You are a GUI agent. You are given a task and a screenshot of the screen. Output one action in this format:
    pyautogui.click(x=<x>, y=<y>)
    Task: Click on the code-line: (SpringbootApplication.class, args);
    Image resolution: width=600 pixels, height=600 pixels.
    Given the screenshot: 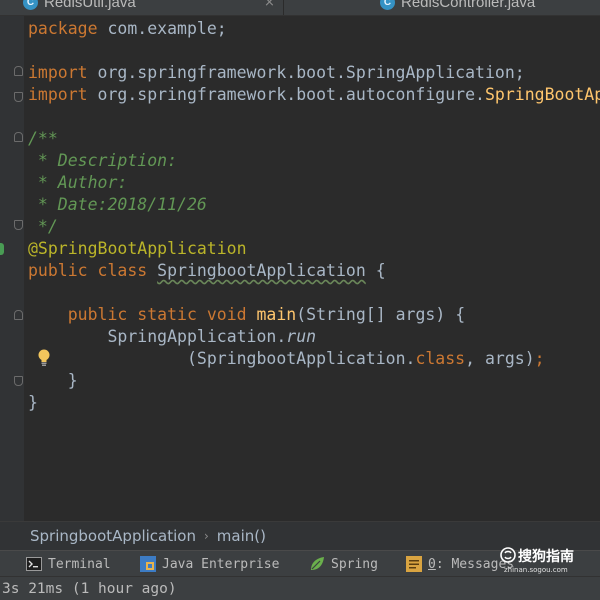 What is the action you would take?
    pyautogui.click(x=365, y=358)
    